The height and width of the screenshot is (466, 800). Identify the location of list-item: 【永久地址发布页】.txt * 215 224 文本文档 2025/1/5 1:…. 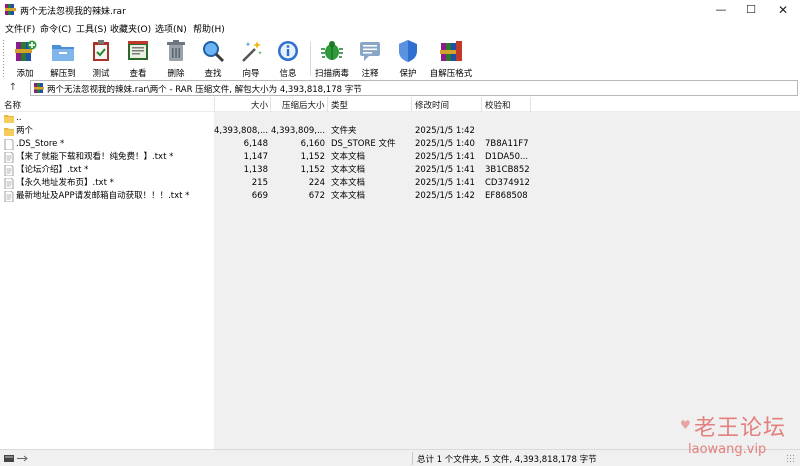
(400, 183).